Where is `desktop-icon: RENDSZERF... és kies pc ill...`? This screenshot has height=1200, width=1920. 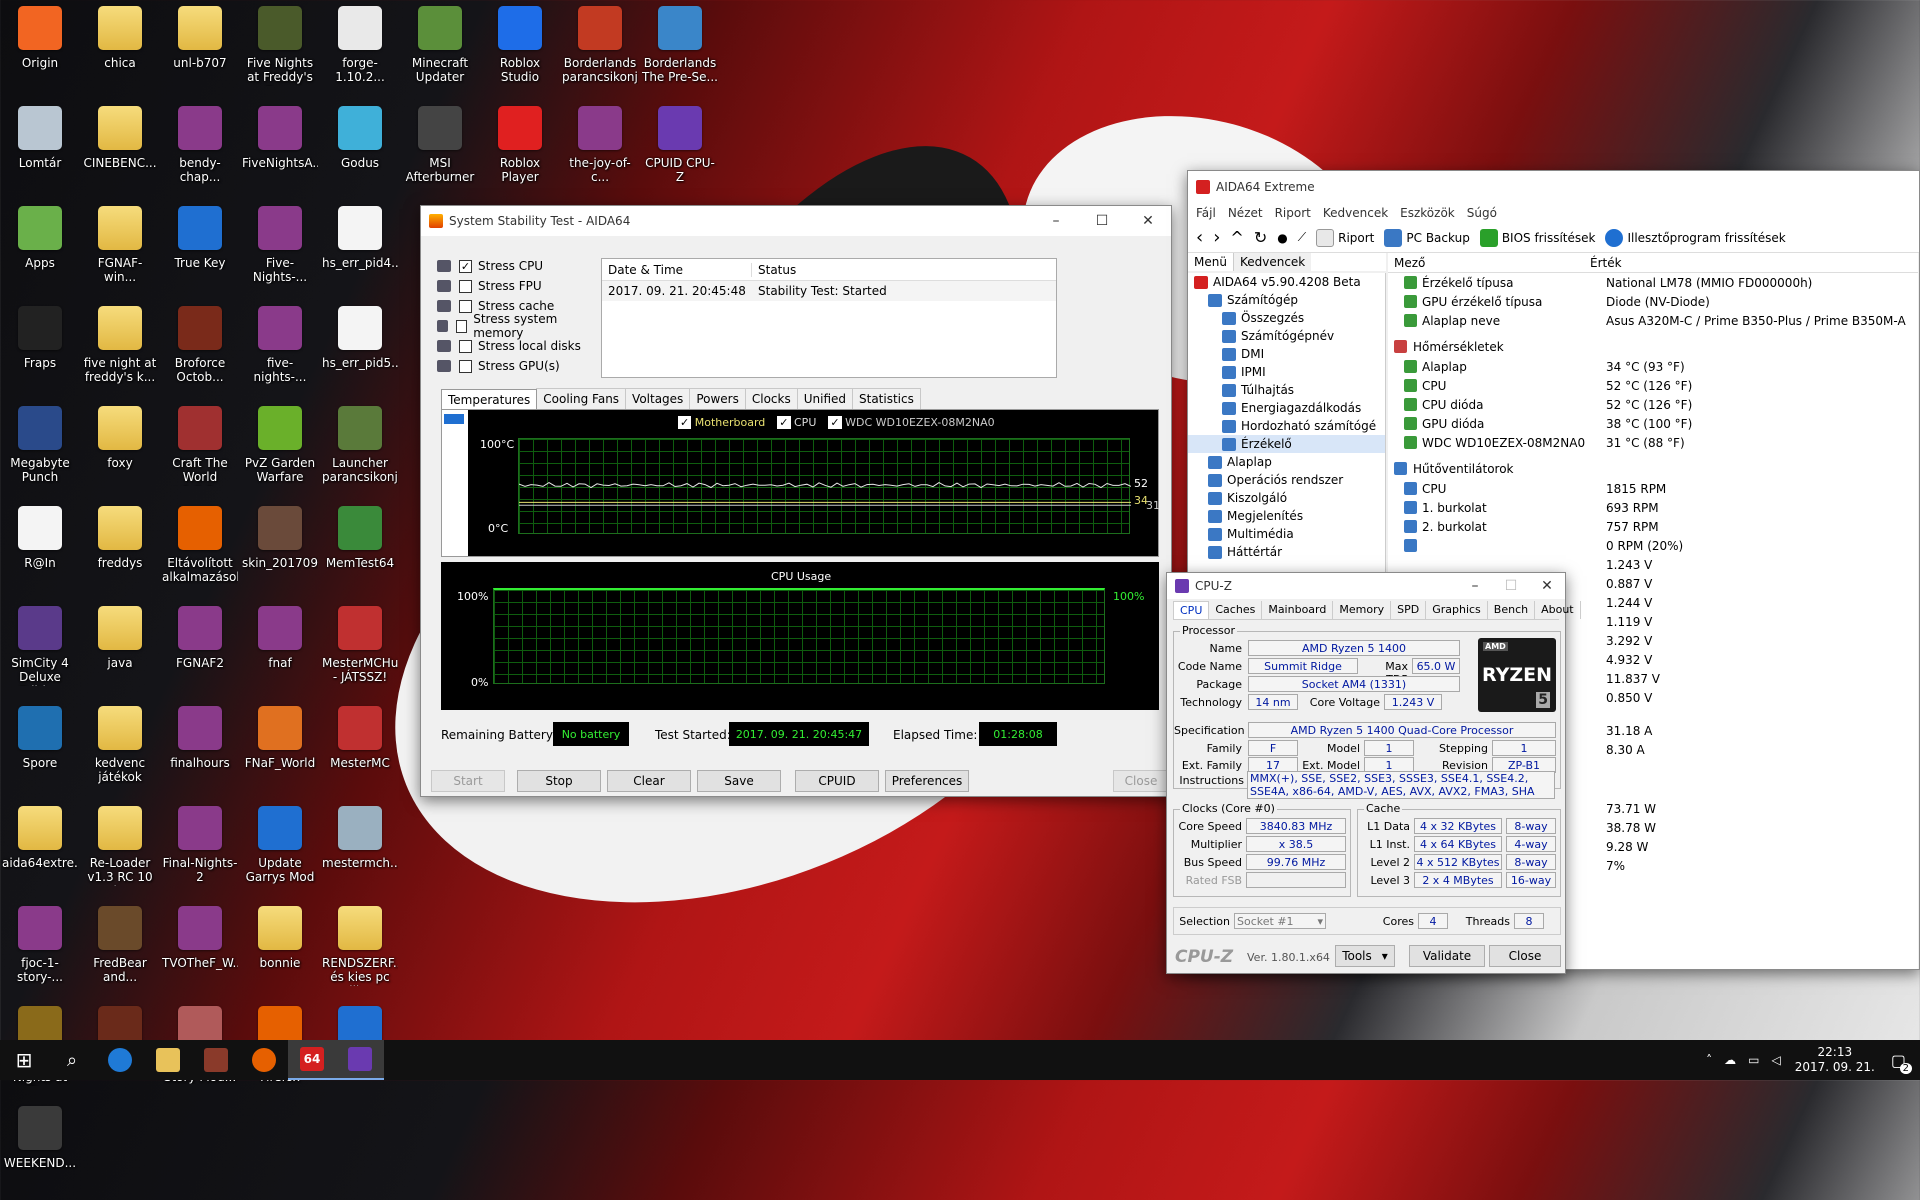 desktop-icon: RENDSZERF... és kies pc ill... is located at coordinates (360, 951).